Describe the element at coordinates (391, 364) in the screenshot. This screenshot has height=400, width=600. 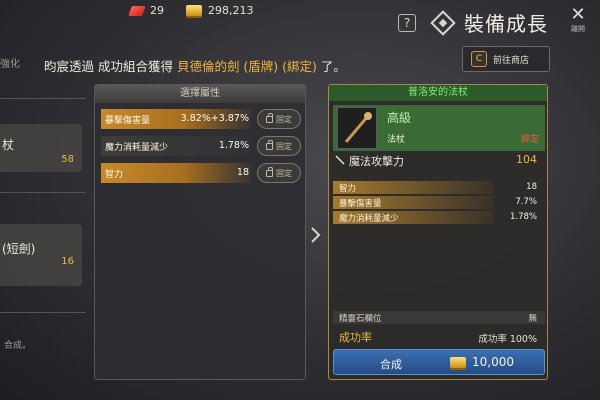
I see `craft-label: 合成` at that location.